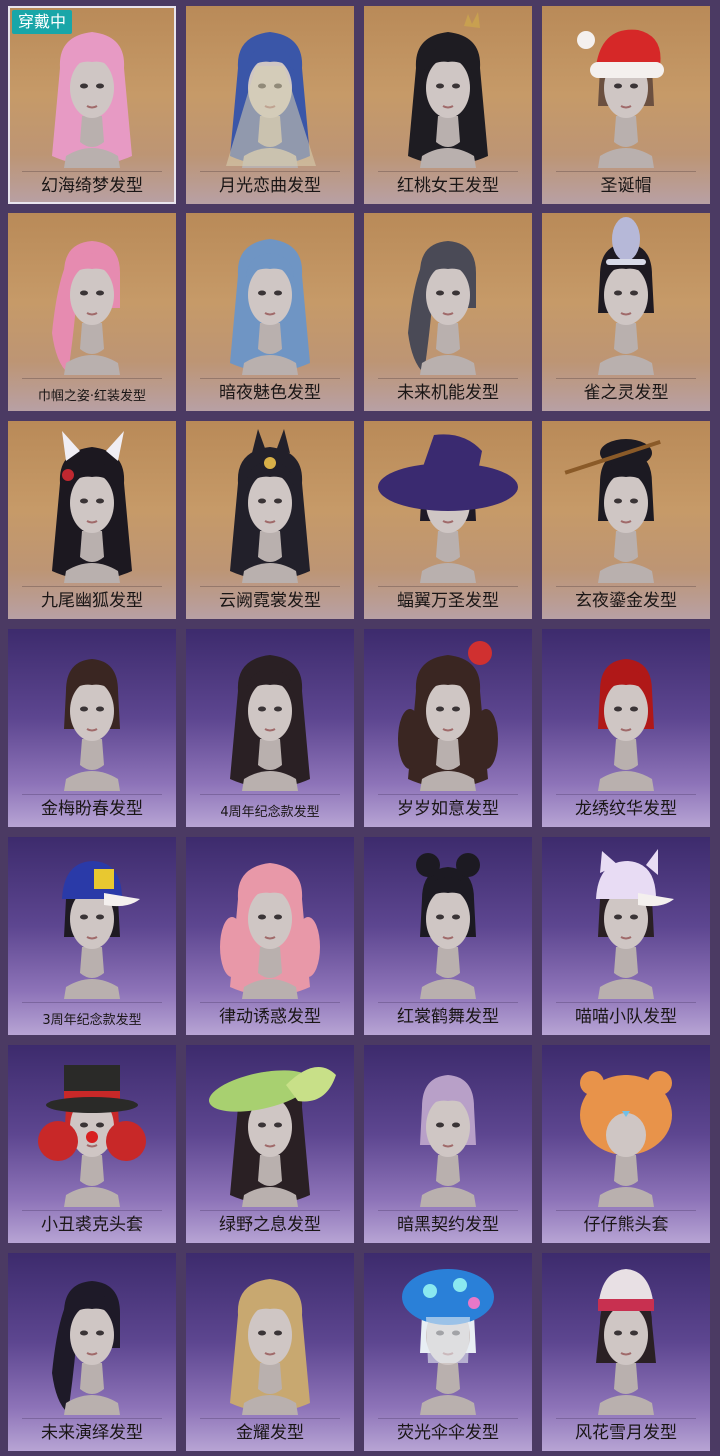 This screenshot has height=1456, width=720. Describe the element at coordinates (92, 186) in the screenshot. I see `hairstyle-name: 幻海绮梦发型` at that location.